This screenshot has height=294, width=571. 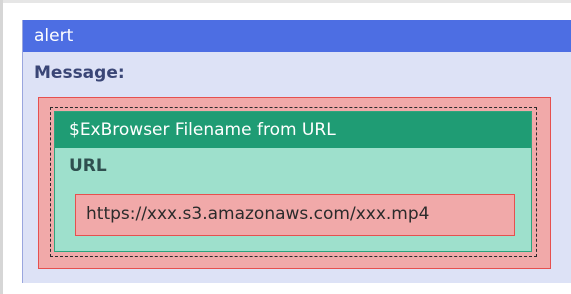 I want to click on url-label: URL, so click(x=88, y=166).